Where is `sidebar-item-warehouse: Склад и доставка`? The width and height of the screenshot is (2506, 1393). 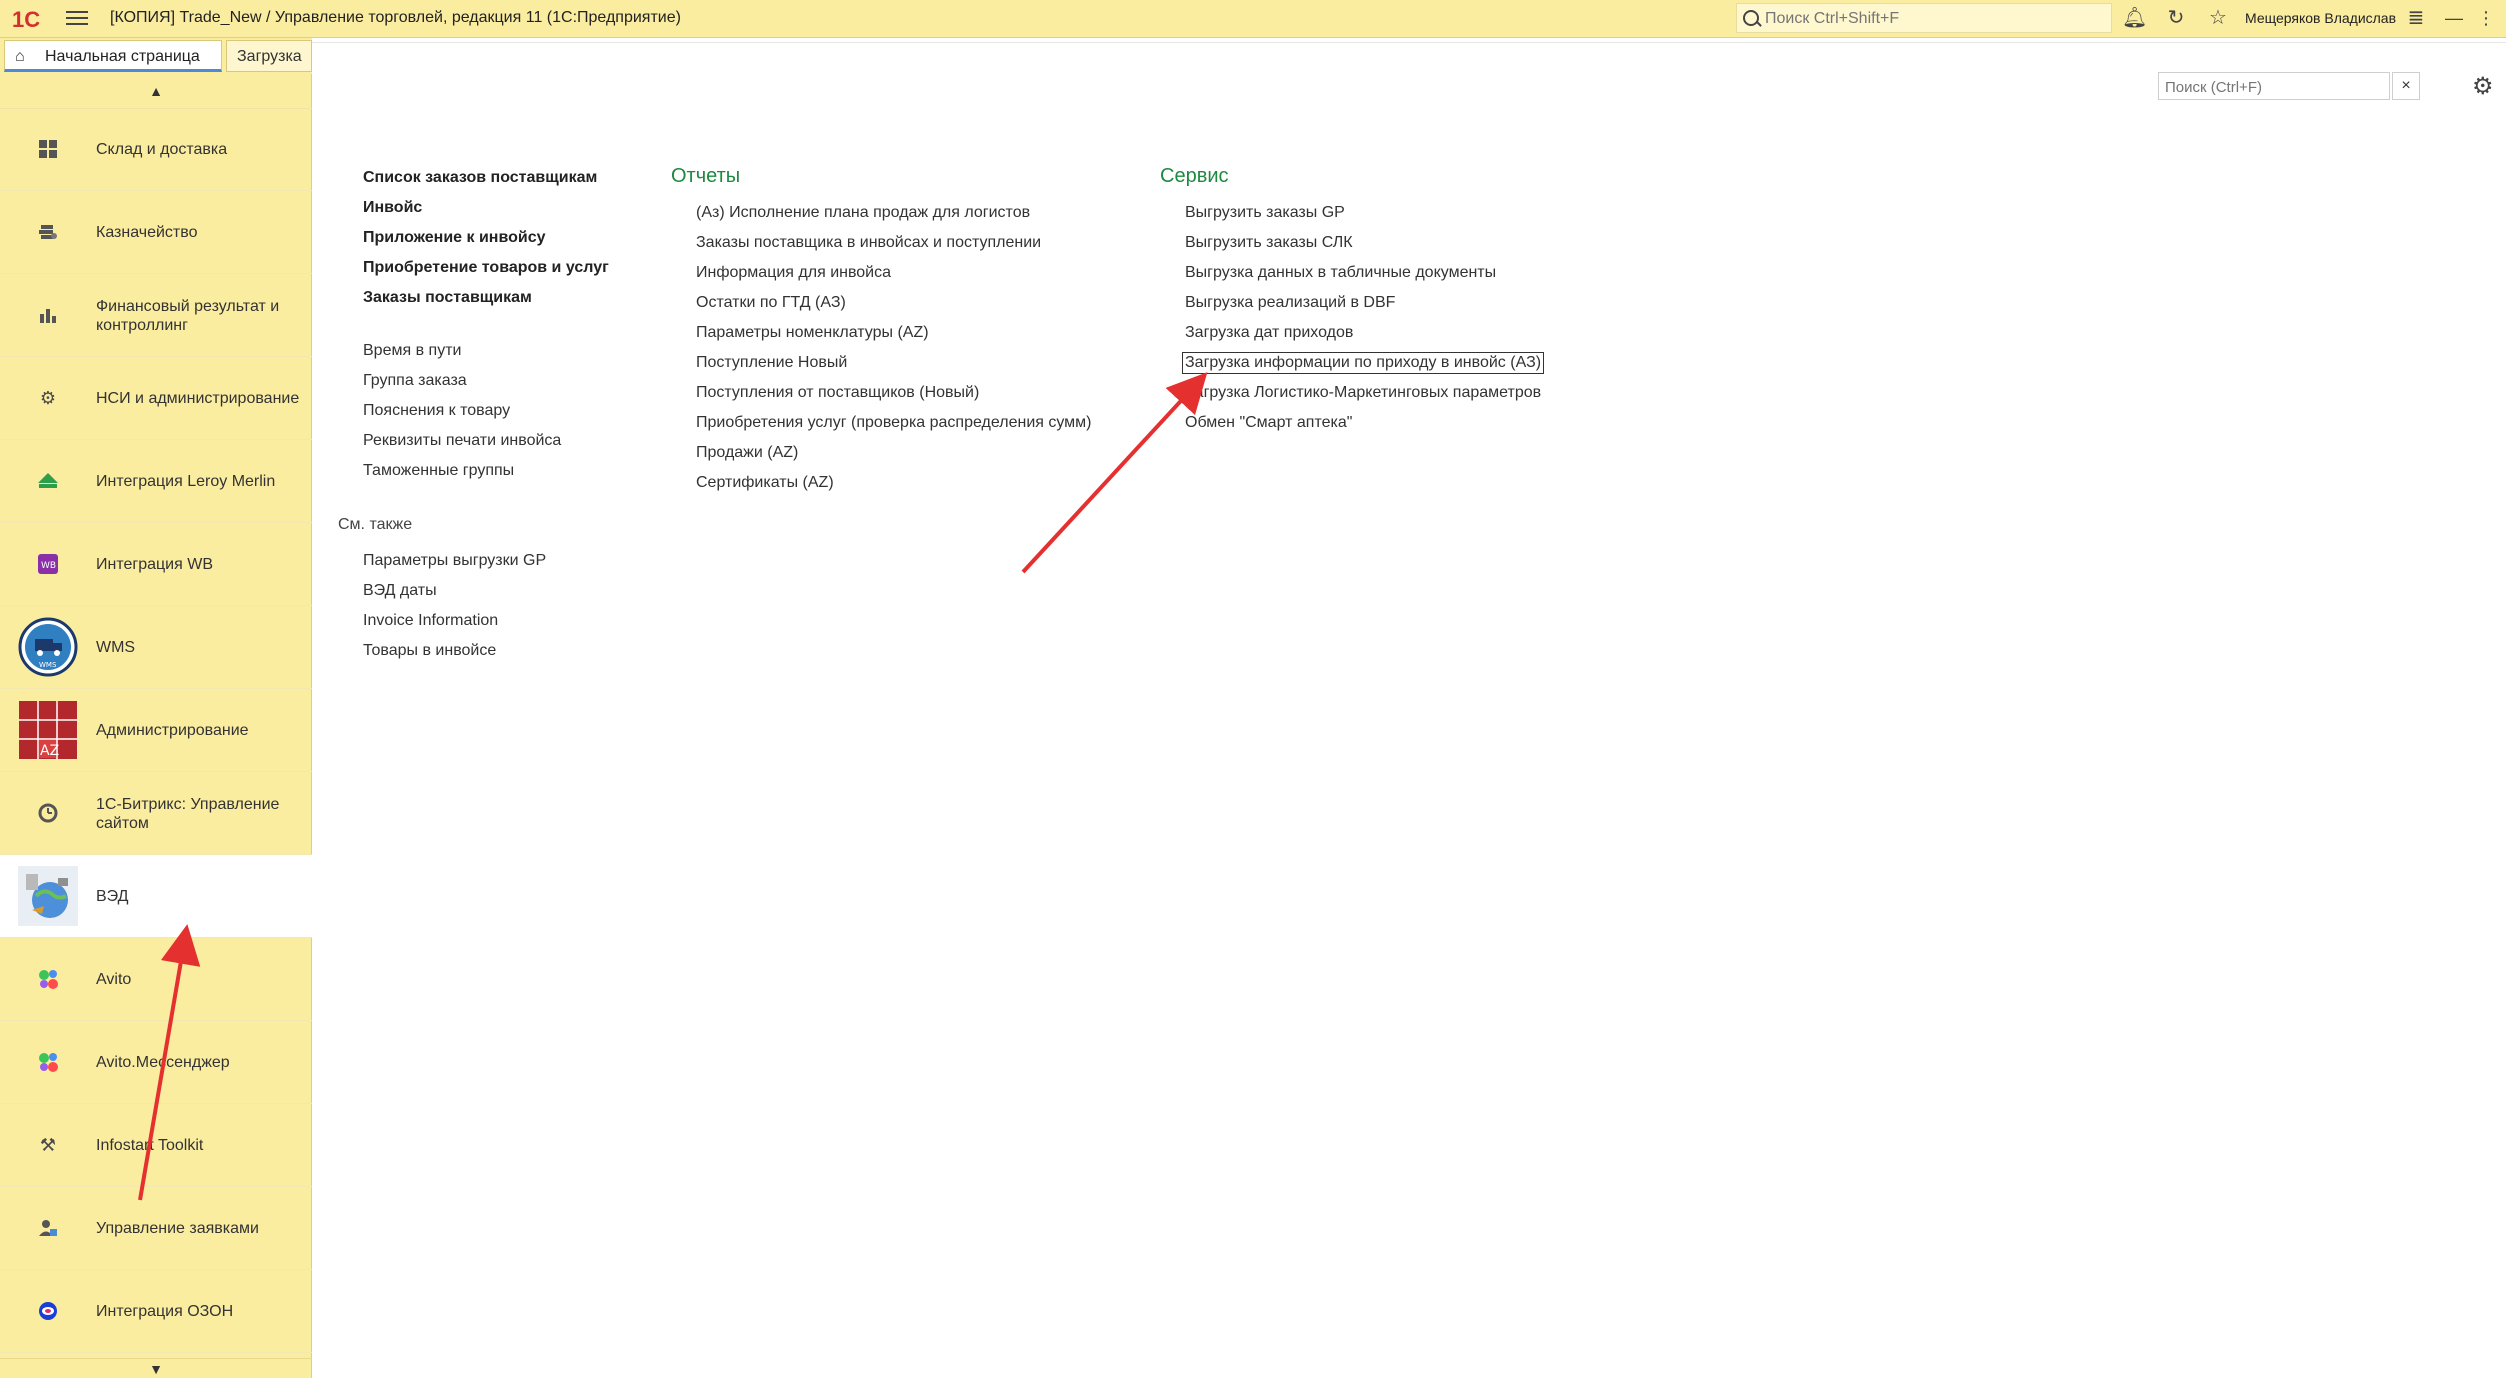 sidebar-item-warehouse: Склад и доставка is located at coordinates (156, 149).